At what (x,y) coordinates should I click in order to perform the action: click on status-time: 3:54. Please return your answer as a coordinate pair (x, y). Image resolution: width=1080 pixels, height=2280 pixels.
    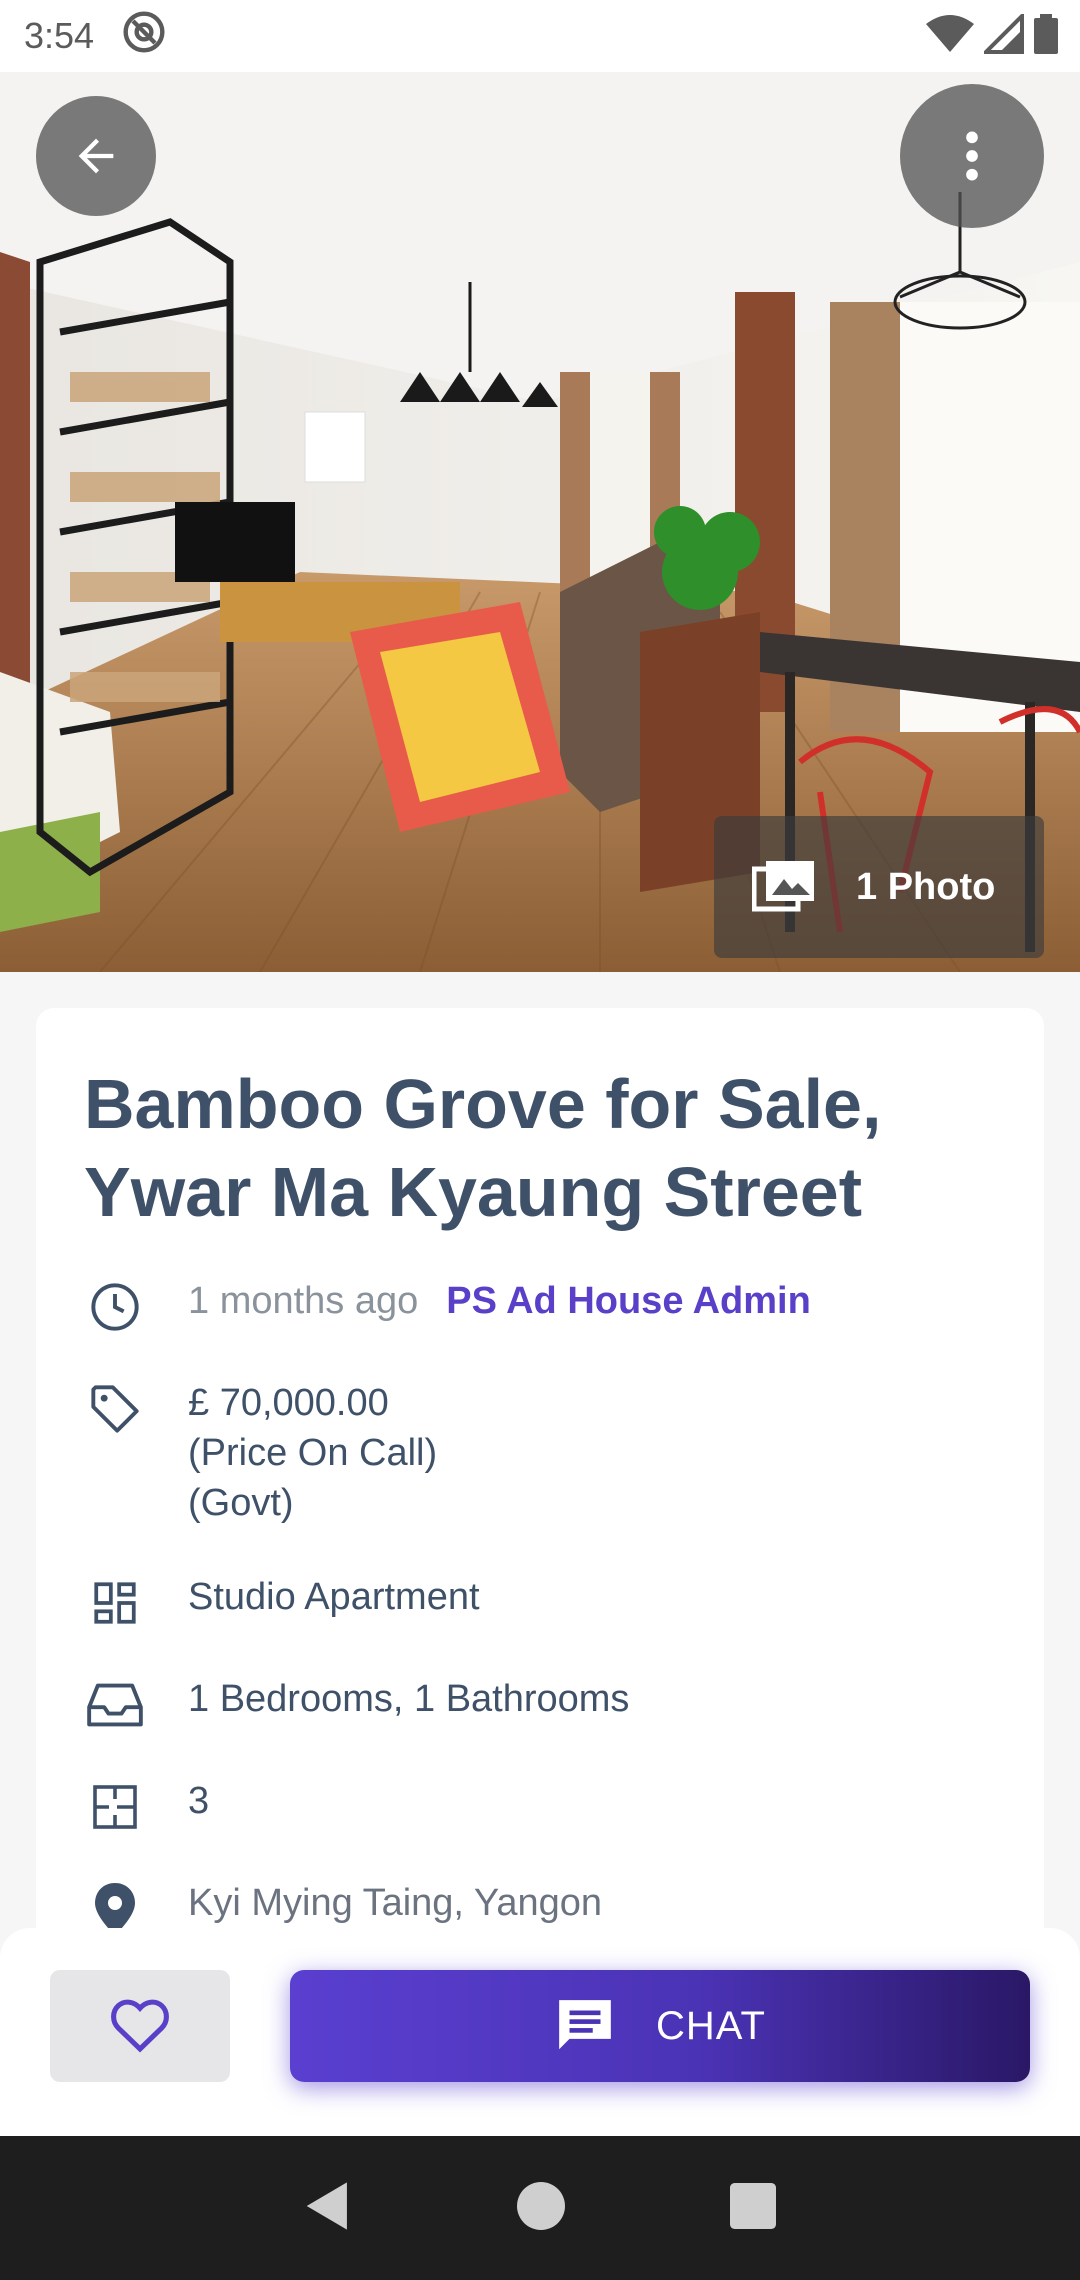
    Looking at the image, I should click on (59, 35).